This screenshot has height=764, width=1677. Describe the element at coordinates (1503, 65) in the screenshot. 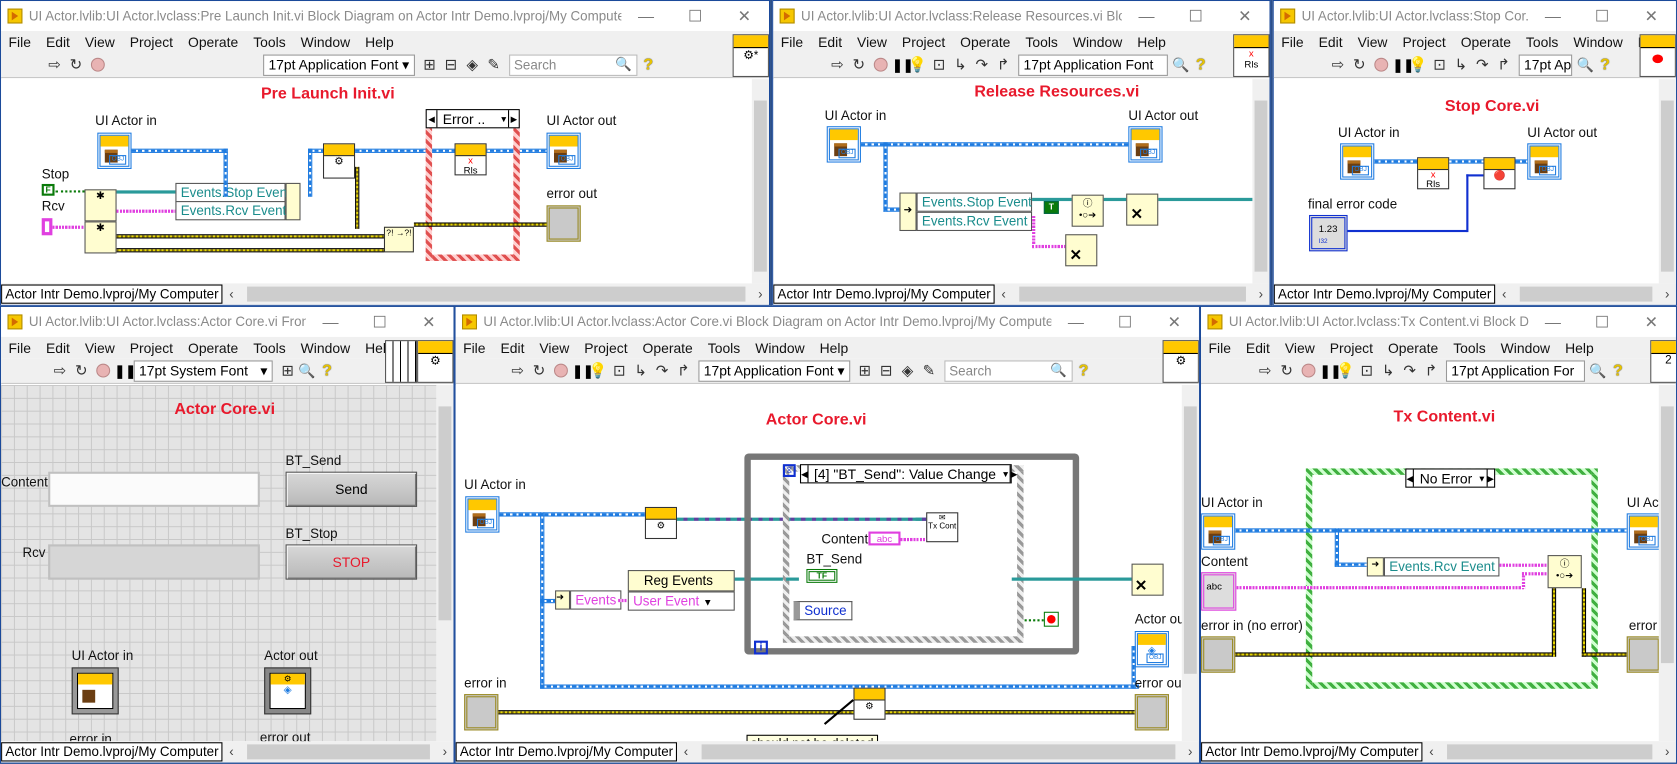

I see `step-out-icon: ↱` at that location.